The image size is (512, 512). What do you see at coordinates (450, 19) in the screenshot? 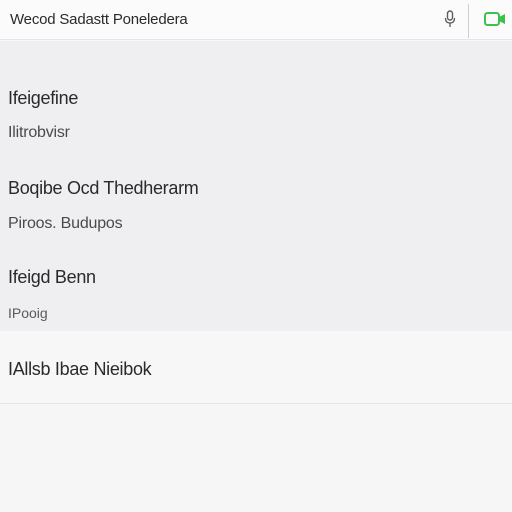
I see `microphone-icon` at bounding box center [450, 19].